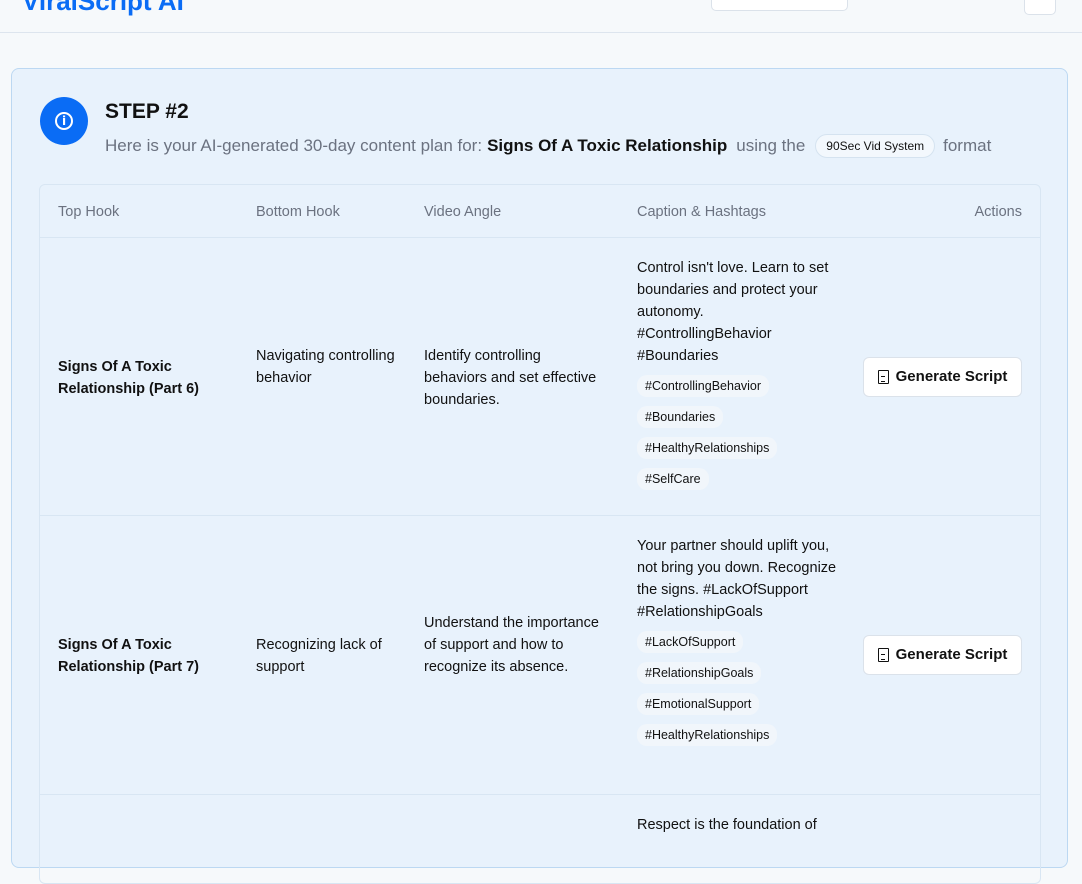  Describe the element at coordinates (325, 367) in the screenshot. I see `bottom-hook: Navigating controlling behavior` at that location.